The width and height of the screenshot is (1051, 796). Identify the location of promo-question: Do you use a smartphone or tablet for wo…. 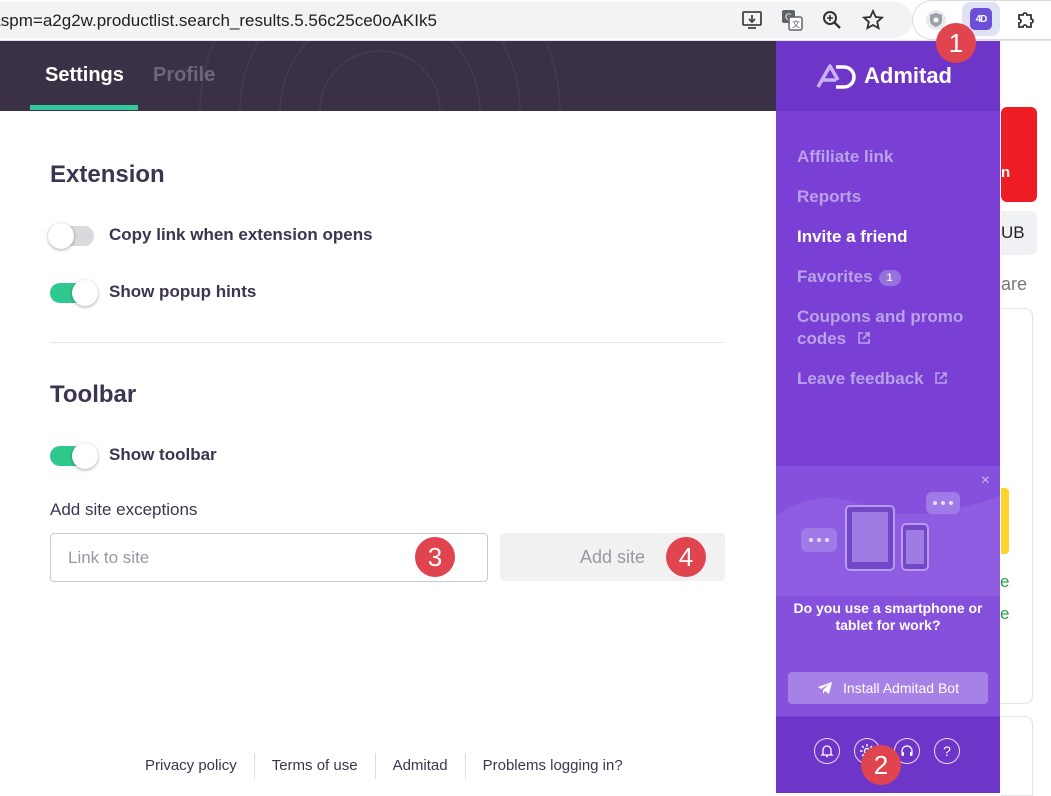
(888, 616).